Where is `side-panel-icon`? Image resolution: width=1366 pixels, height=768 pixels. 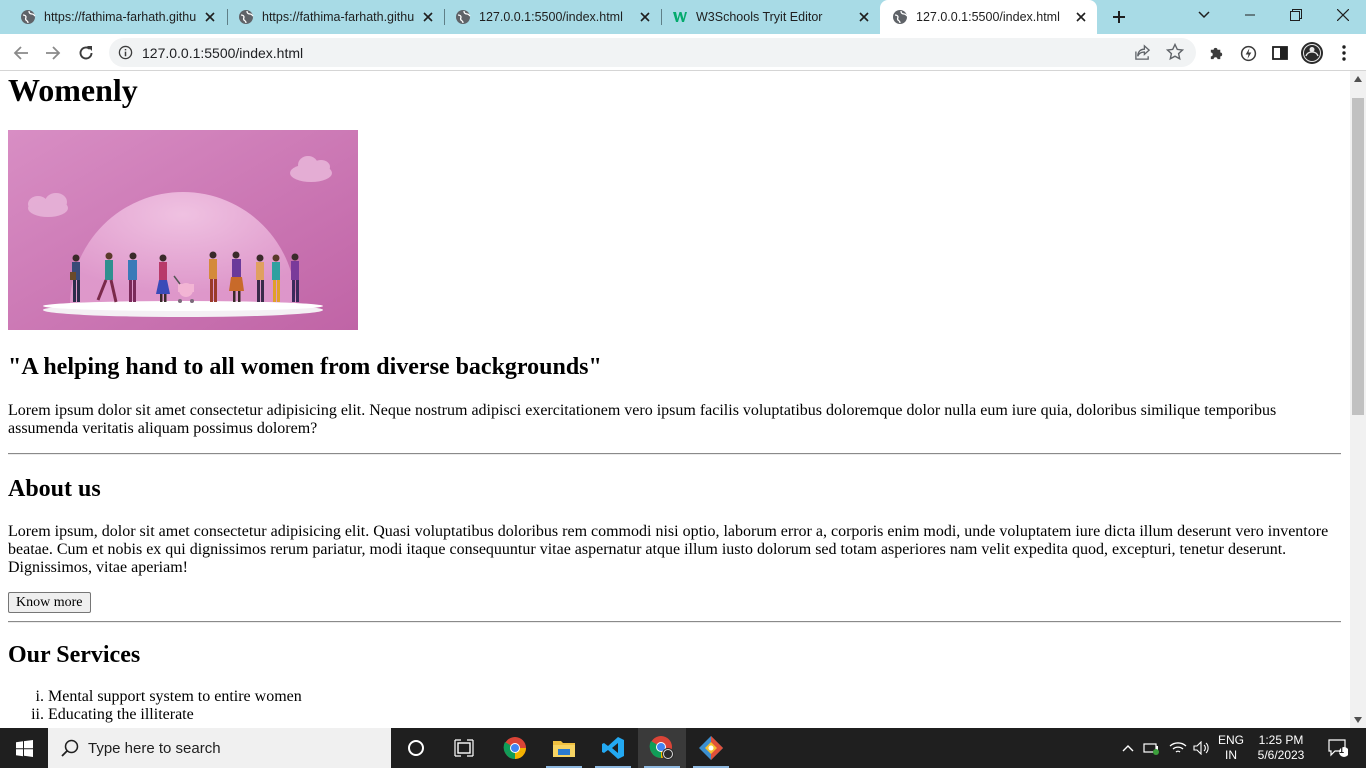
side-panel-icon is located at coordinates (1280, 53).